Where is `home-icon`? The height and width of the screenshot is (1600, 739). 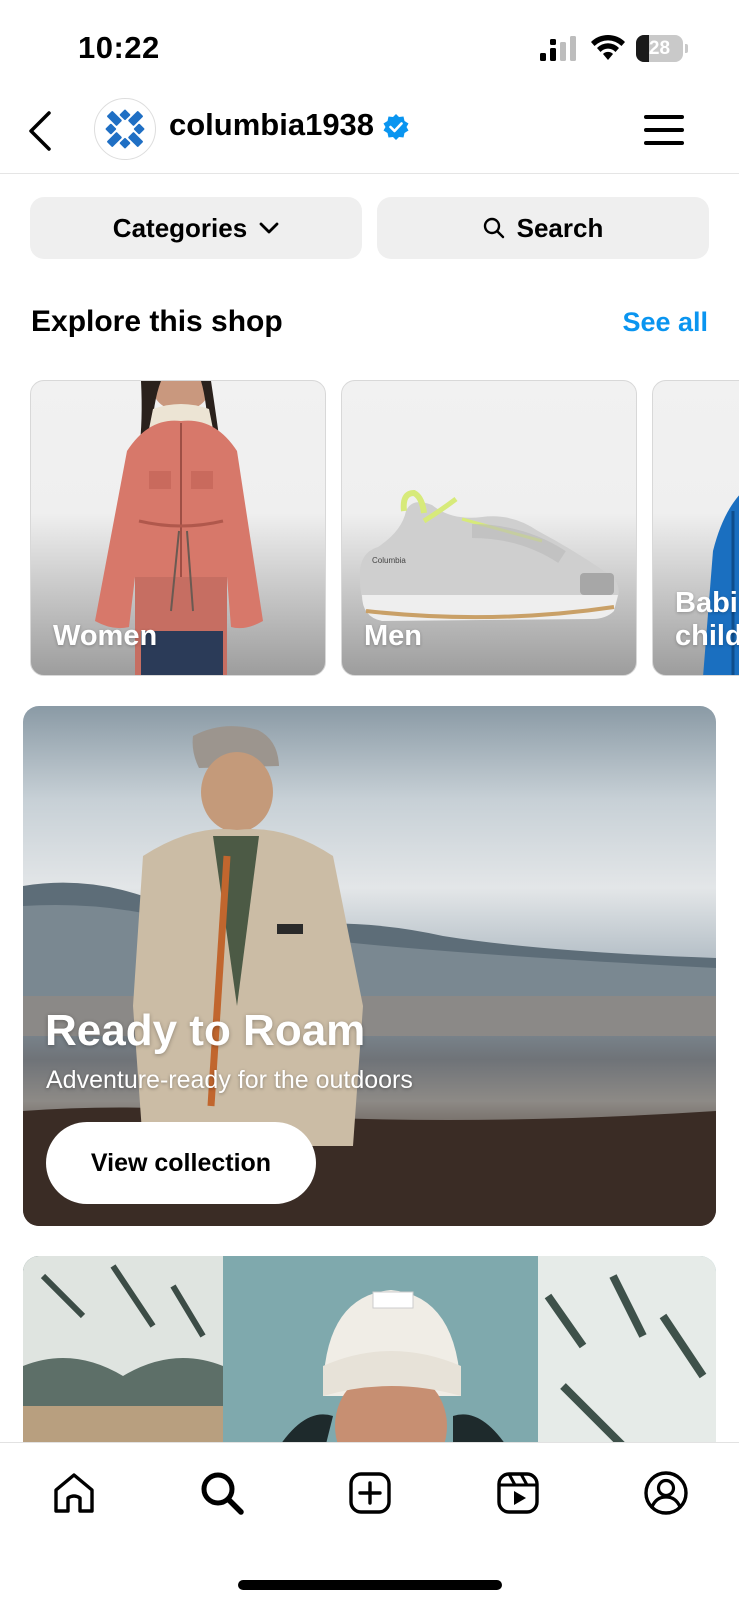 home-icon is located at coordinates (74, 1493).